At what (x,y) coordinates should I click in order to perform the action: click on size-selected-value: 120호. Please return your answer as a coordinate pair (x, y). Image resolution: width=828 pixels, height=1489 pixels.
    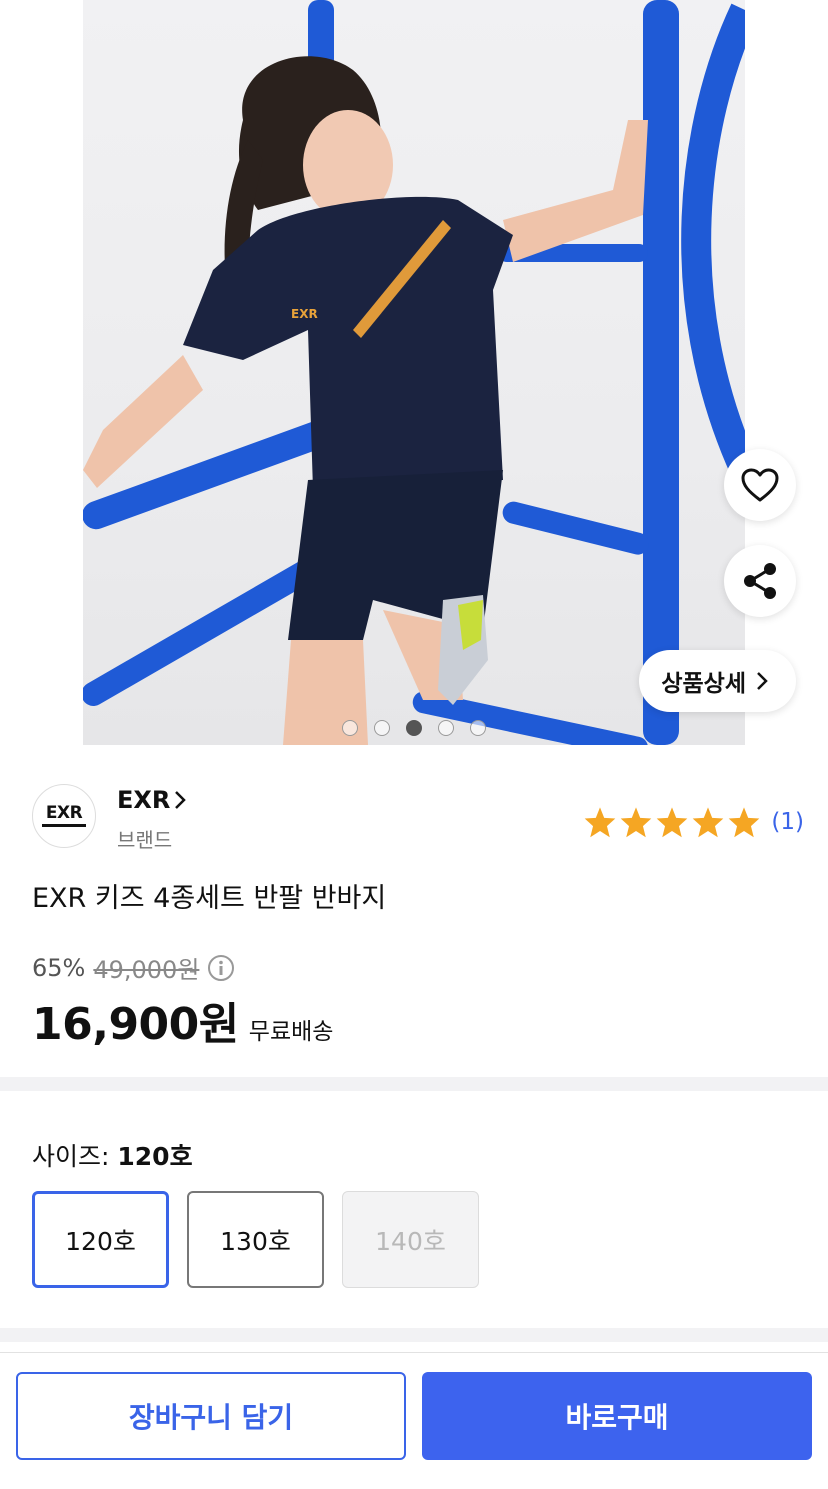
    Looking at the image, I should click on (155, 1156).